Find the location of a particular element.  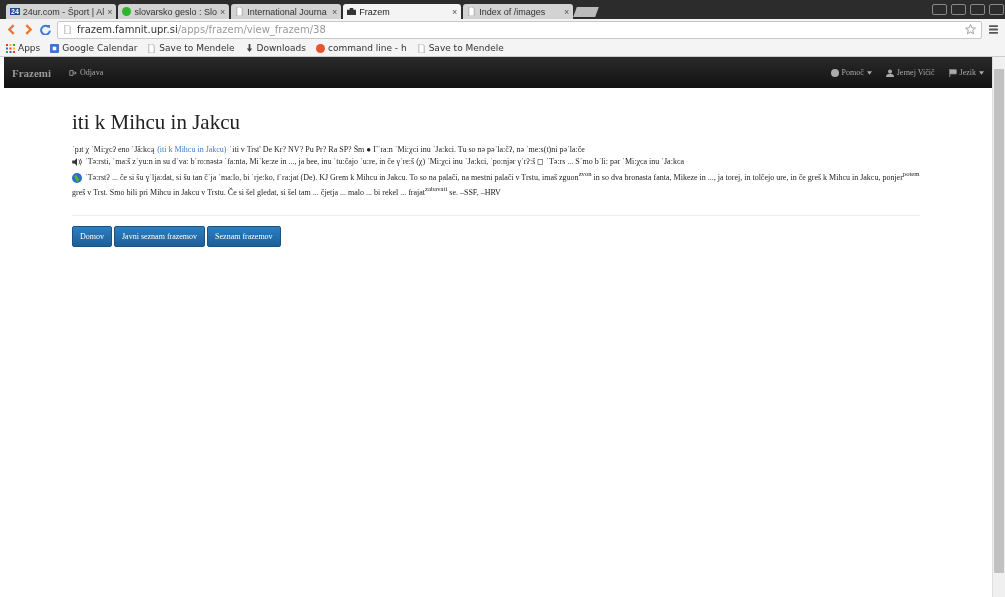

nav-menu: Jezik is located at coordinates (966, 72).